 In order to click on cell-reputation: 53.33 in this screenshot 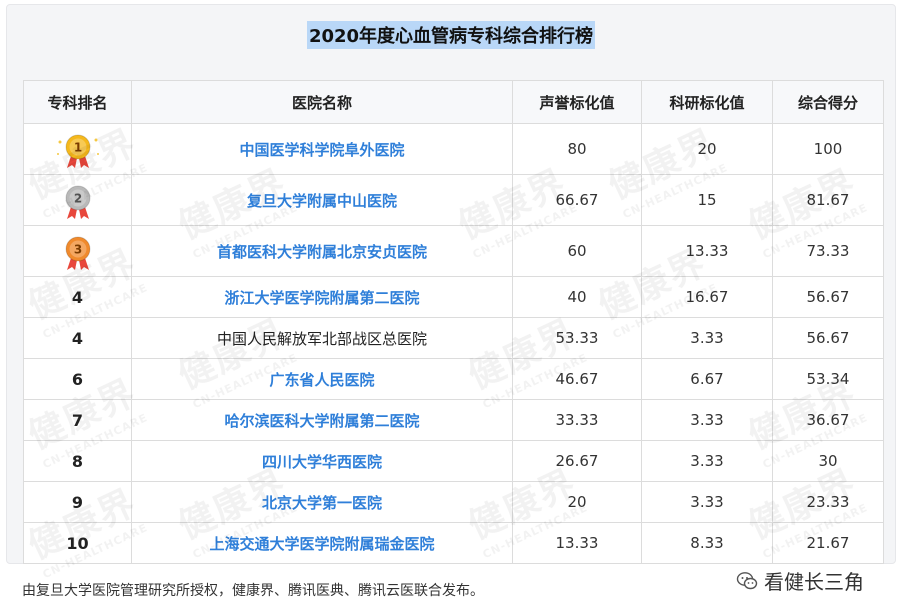, I will do `click(577, 338)`.